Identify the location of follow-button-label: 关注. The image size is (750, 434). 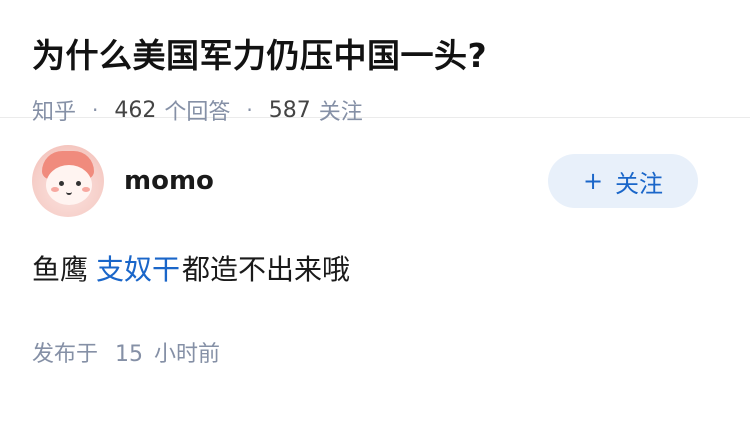
(639, 183).